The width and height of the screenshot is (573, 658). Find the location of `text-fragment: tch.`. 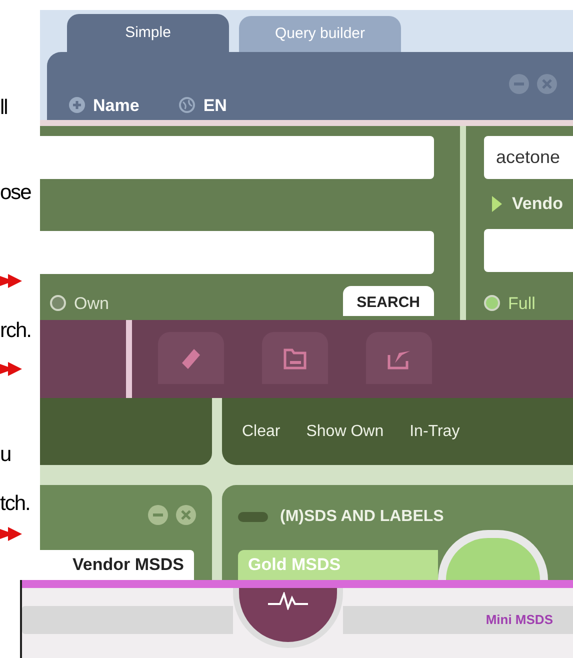

text-fragment: tch. is located at coordinates (15, 503).